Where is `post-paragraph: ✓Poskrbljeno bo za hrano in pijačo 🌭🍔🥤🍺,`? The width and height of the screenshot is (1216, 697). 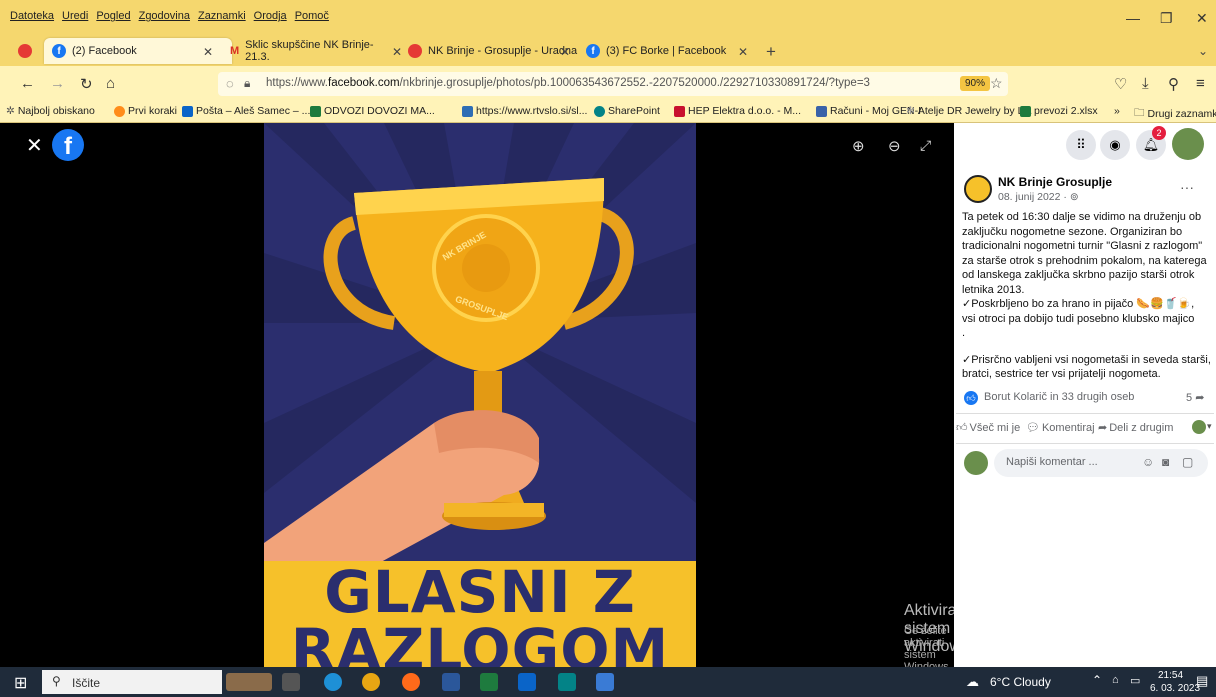
post-paragraph: ✓Poskrbljeno bo za hrano in pijačo 🌭🍔🥤🍺, is located at coordinates (1078, 304).